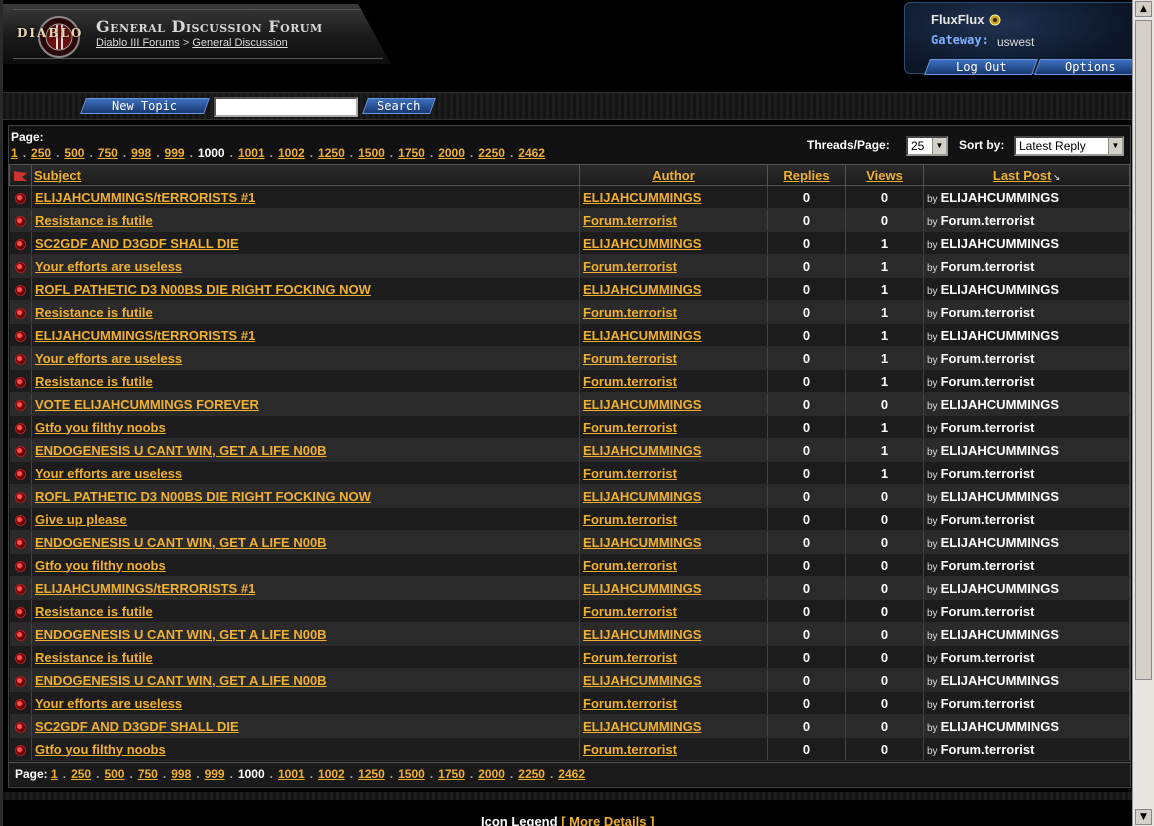 The height and width of the screenshot is (826, 1154). What do you see at coordinates (1143, 350) in the screenshot?
I see `scrollbar-thumb` at bounding box center [1143, 350].